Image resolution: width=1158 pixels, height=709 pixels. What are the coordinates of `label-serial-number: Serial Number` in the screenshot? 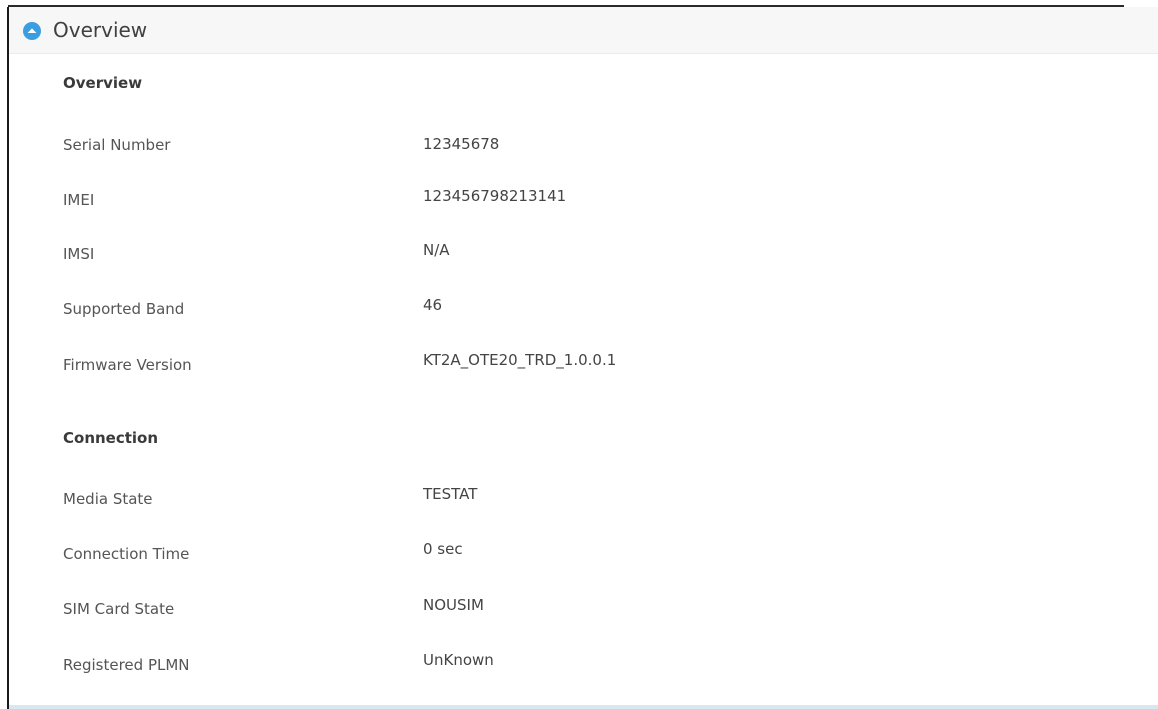 It's located at (117, 145).